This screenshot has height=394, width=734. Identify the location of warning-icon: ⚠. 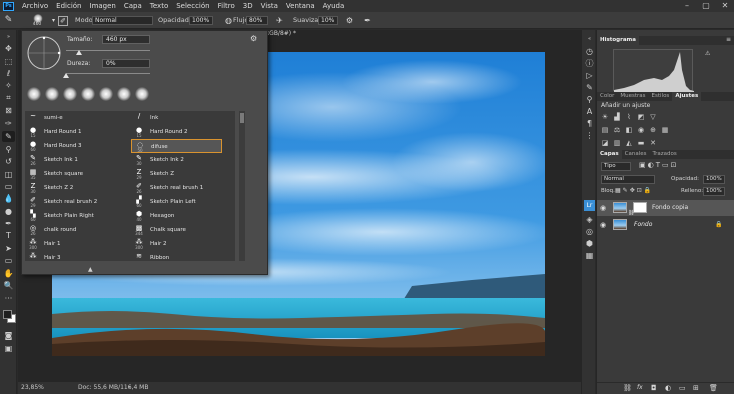
(707, 53).